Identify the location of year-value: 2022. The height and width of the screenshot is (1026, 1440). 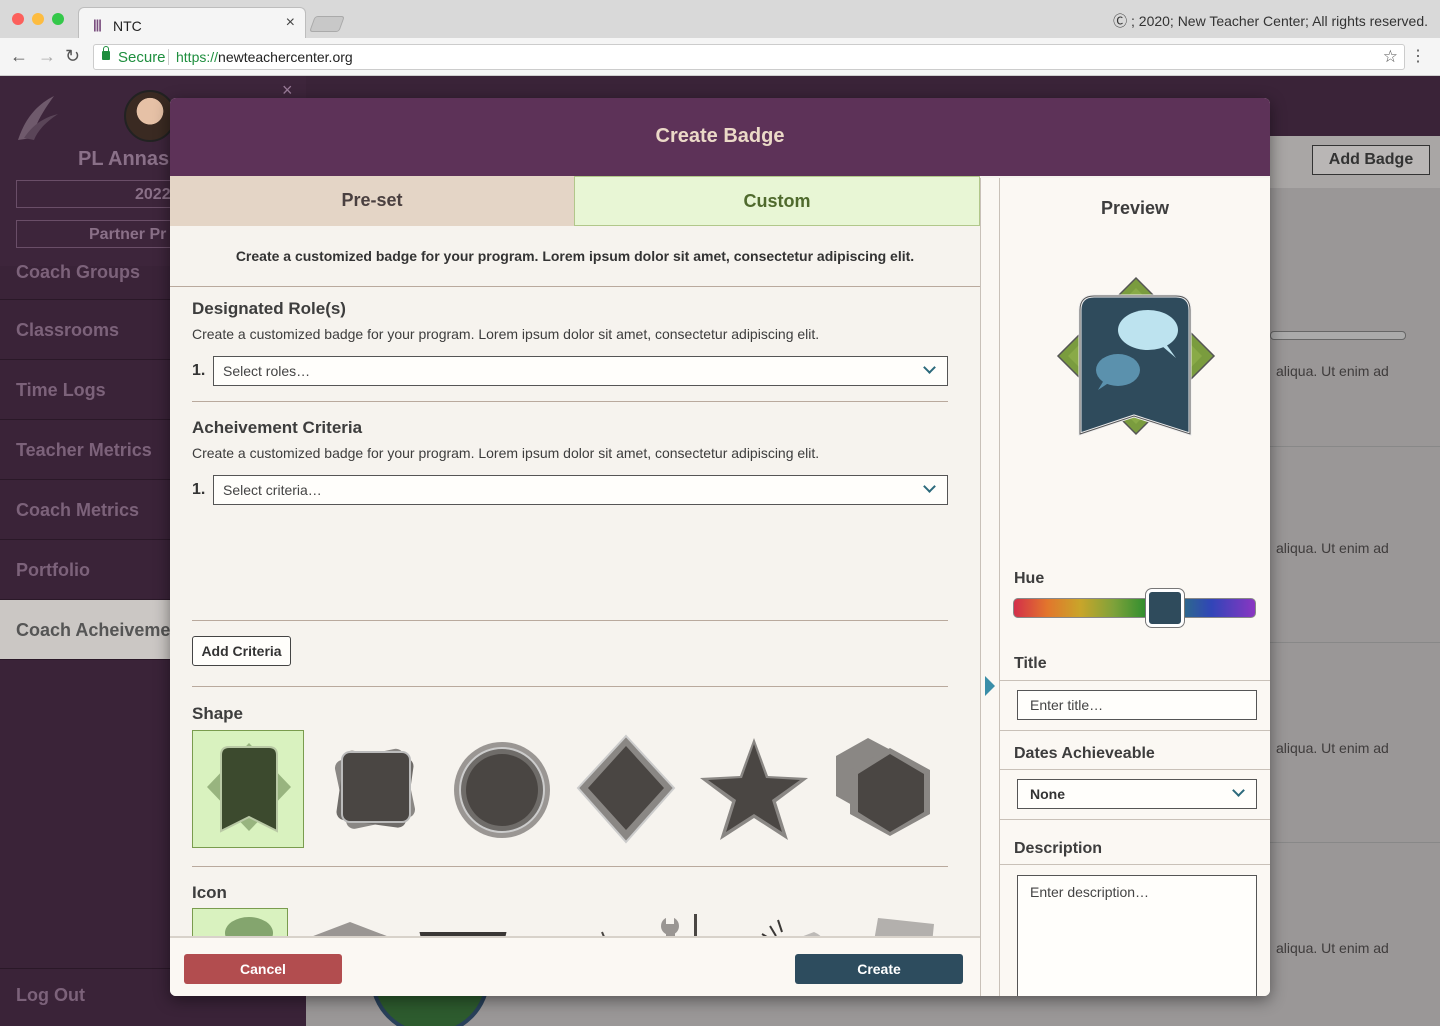
(153, 194).